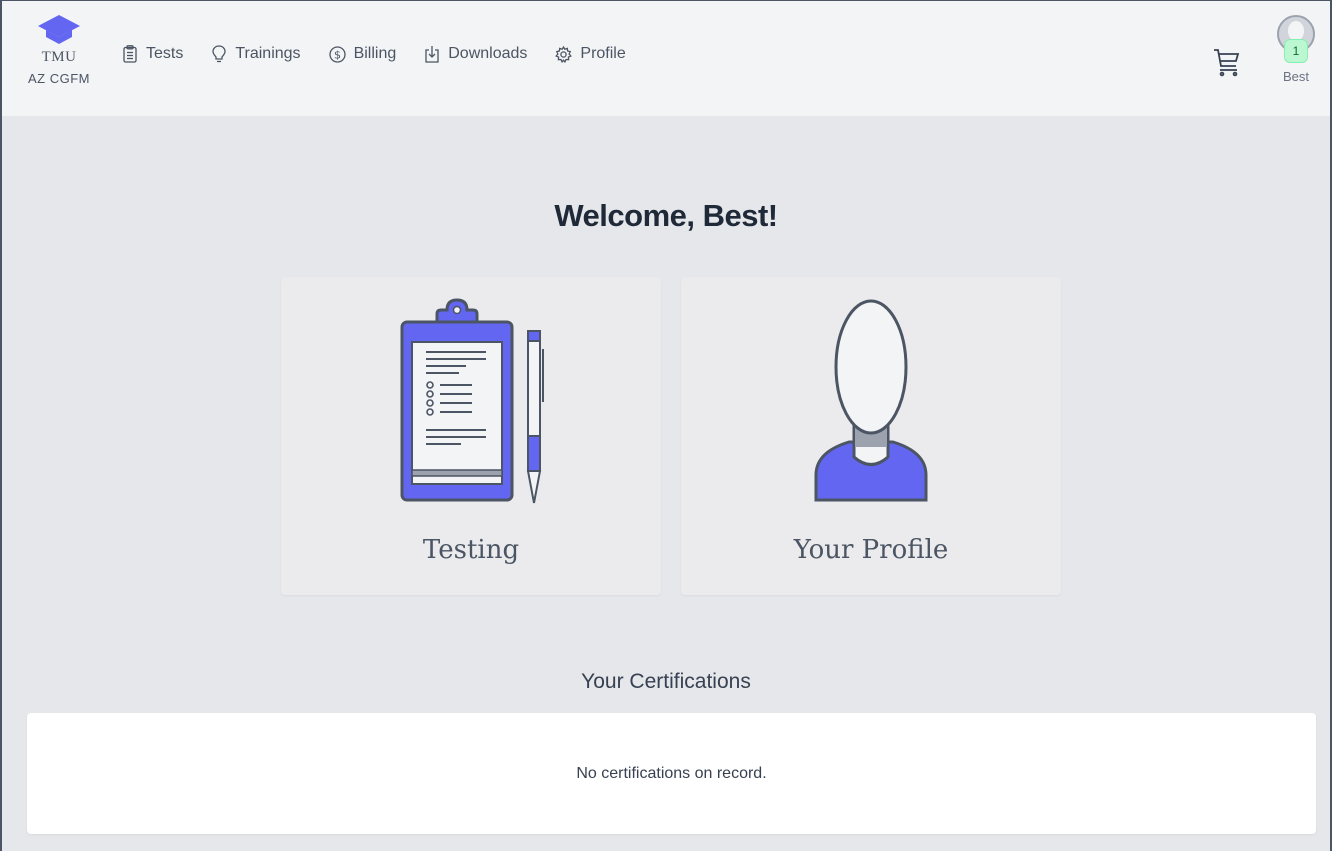  Describe the element at coordinates (59, 29) in the screenshot. I see `graduation-cap-icon` at that location.